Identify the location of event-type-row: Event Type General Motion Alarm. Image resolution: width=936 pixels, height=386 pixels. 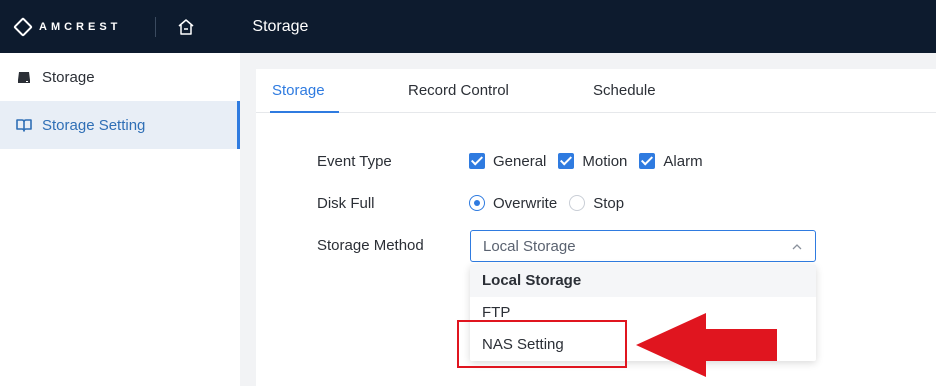
(516, 161).